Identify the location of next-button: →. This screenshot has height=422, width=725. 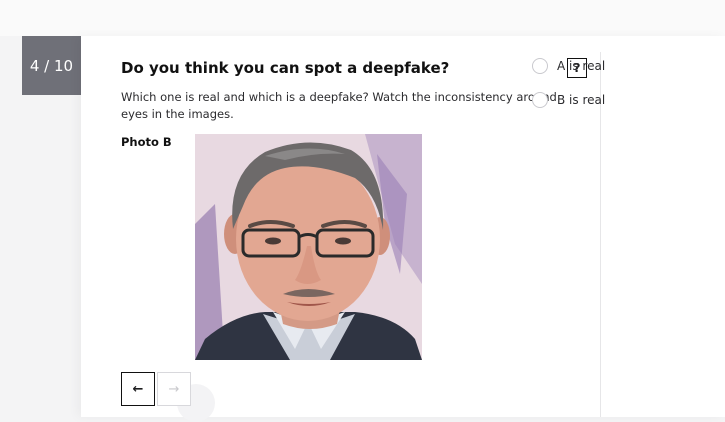
(174, 389).